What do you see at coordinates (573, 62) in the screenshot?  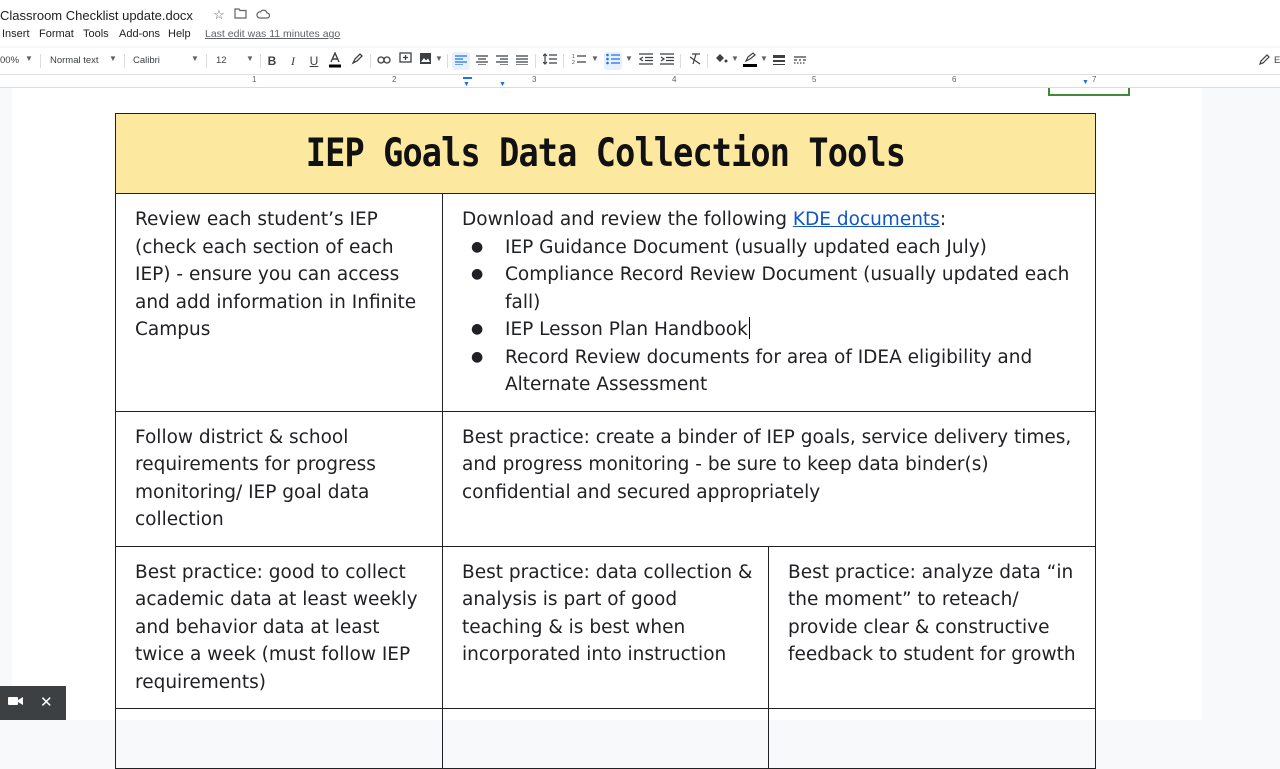 I see `svg-text: 2` at bounding box center [573, 62].